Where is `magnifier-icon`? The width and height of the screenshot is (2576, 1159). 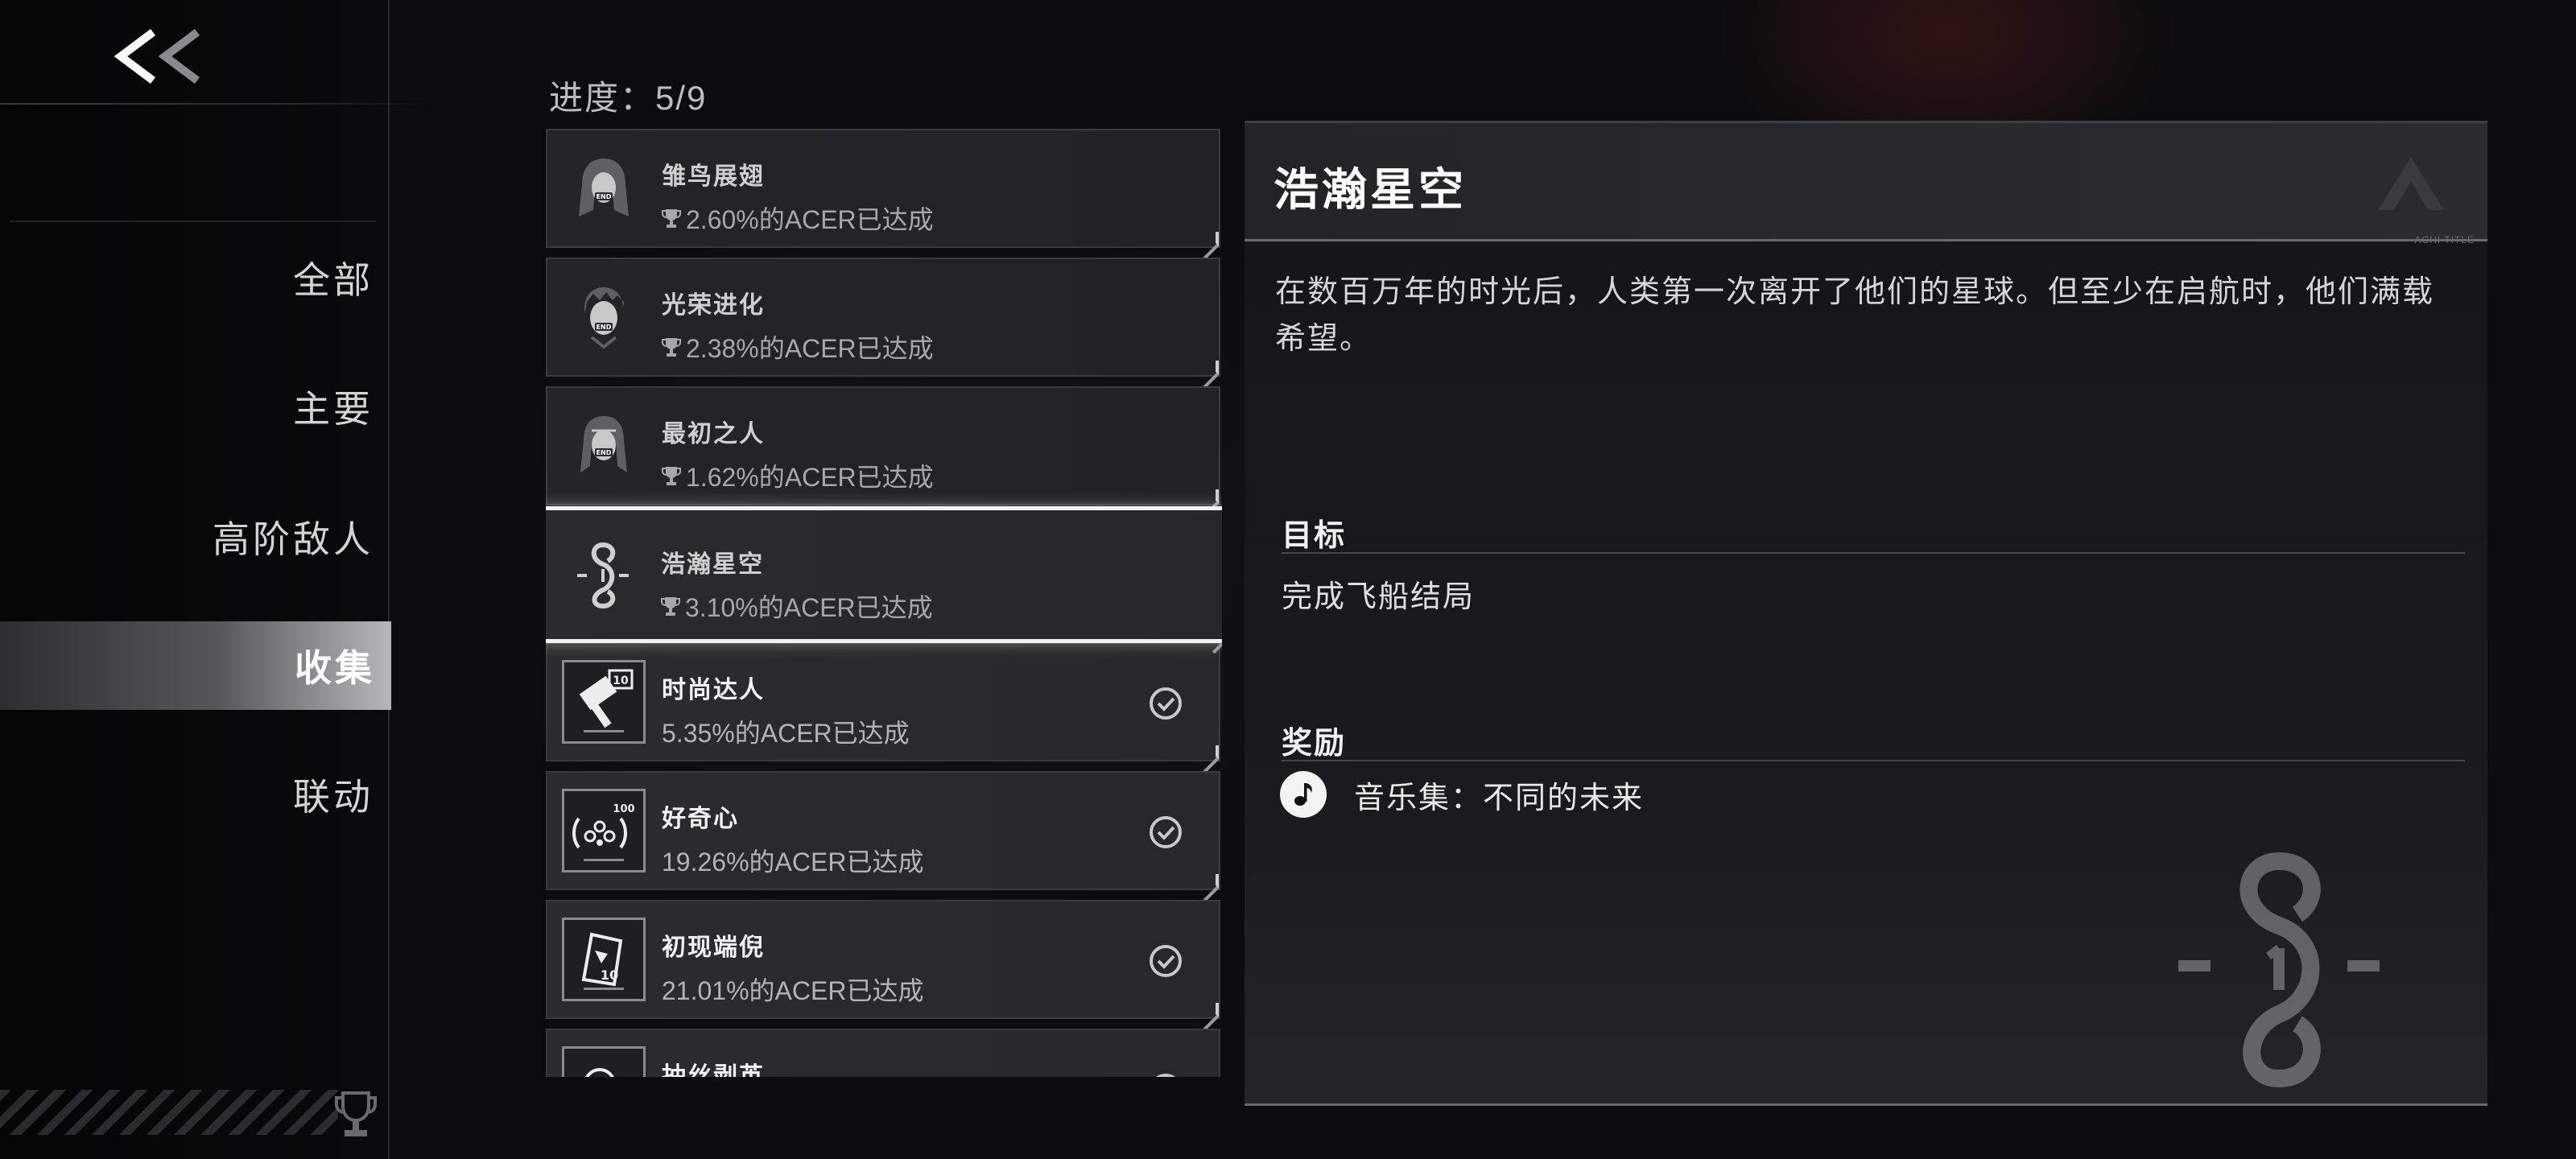
magnifier-icon is located at coordinates (599, 1072).